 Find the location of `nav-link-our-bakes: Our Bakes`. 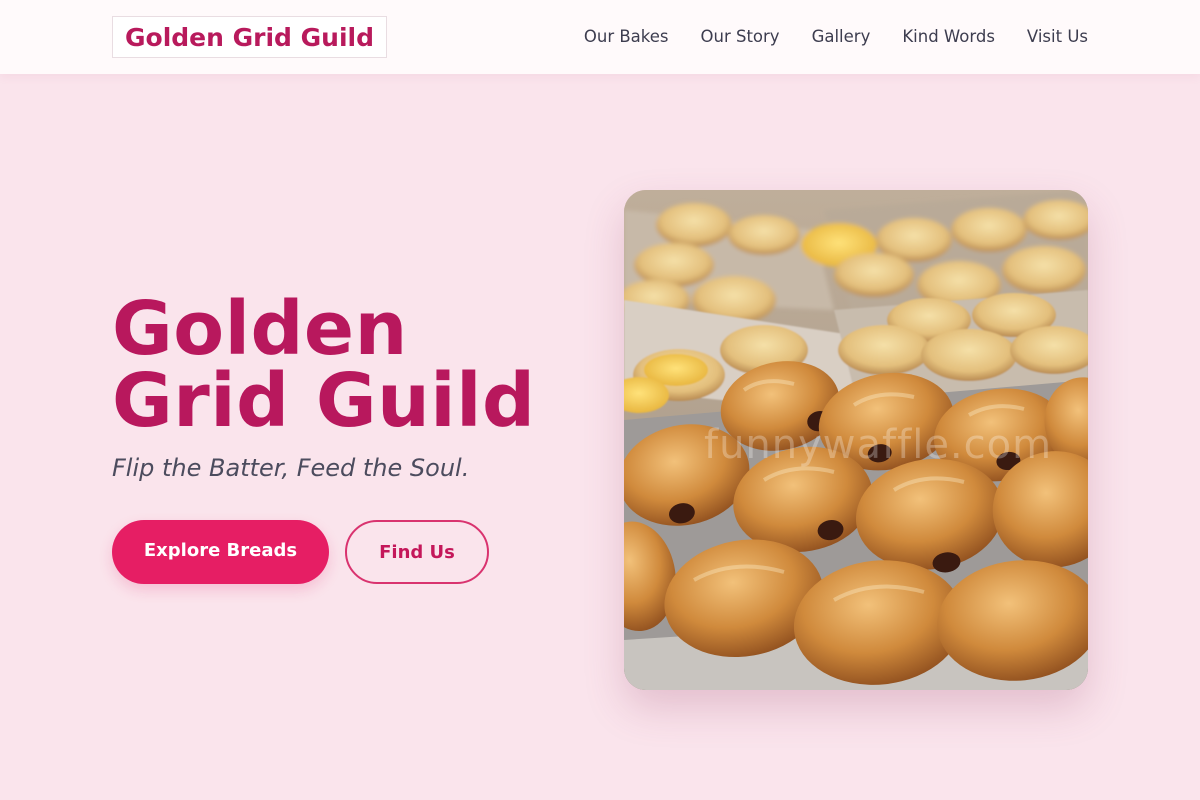

nav-link-our-bakes: Our Bakes is located at coordinates (626, 36).